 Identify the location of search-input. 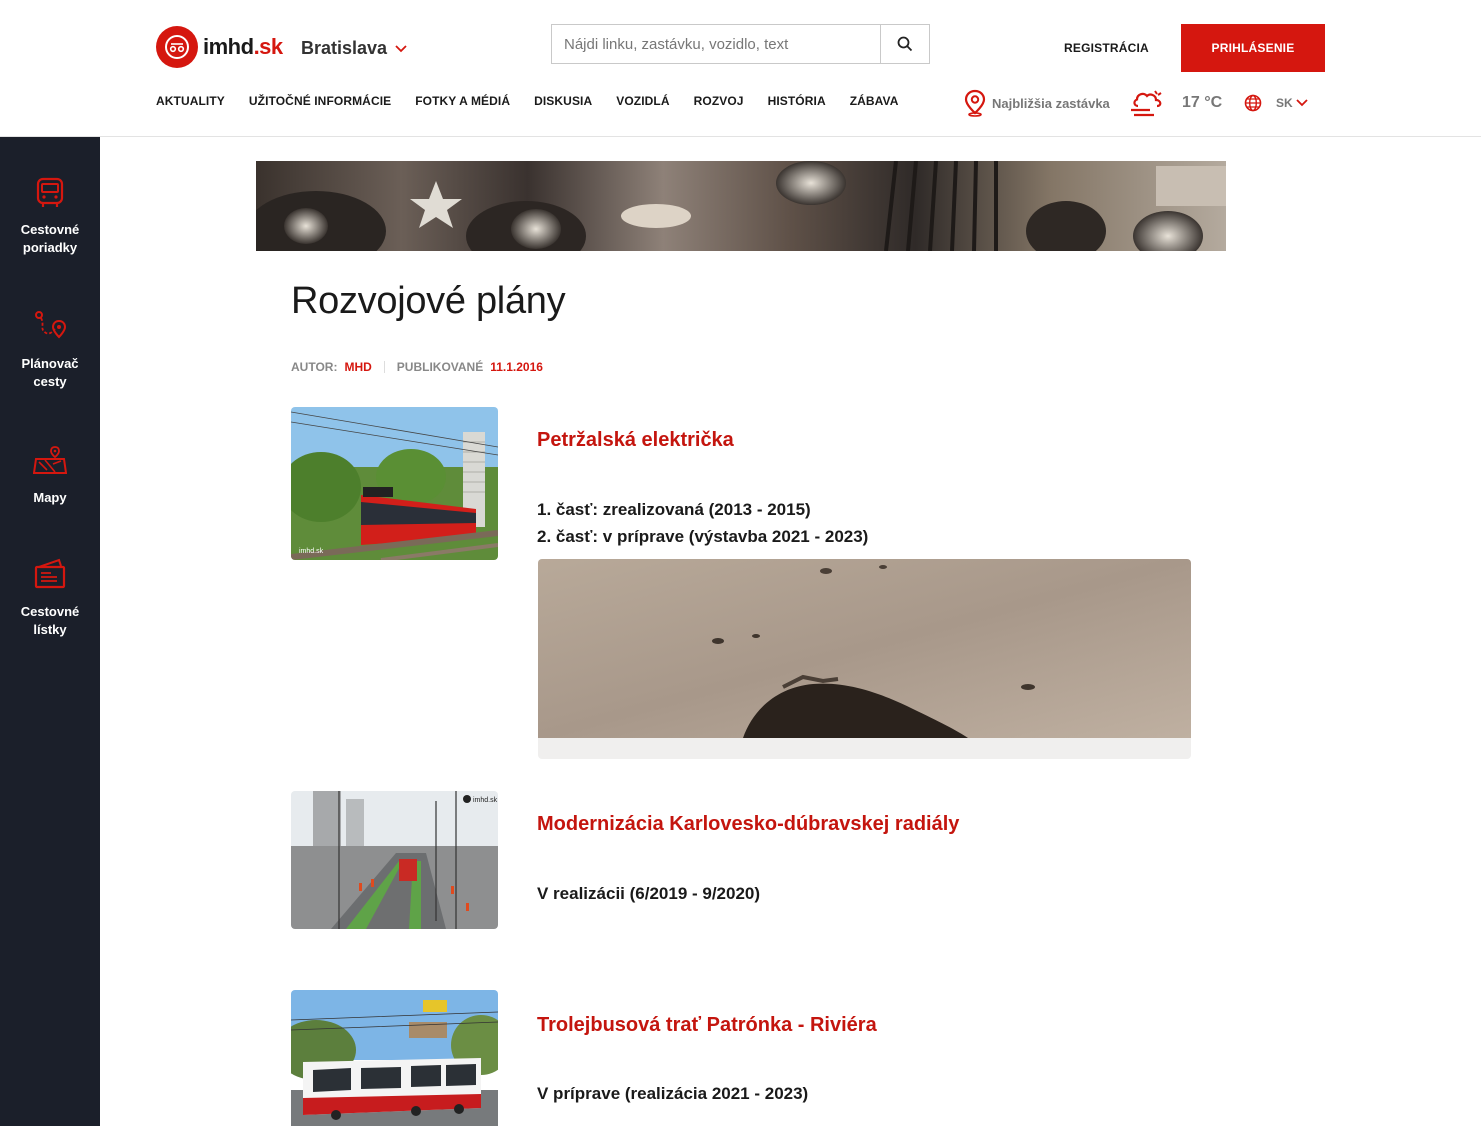
(716, 44).